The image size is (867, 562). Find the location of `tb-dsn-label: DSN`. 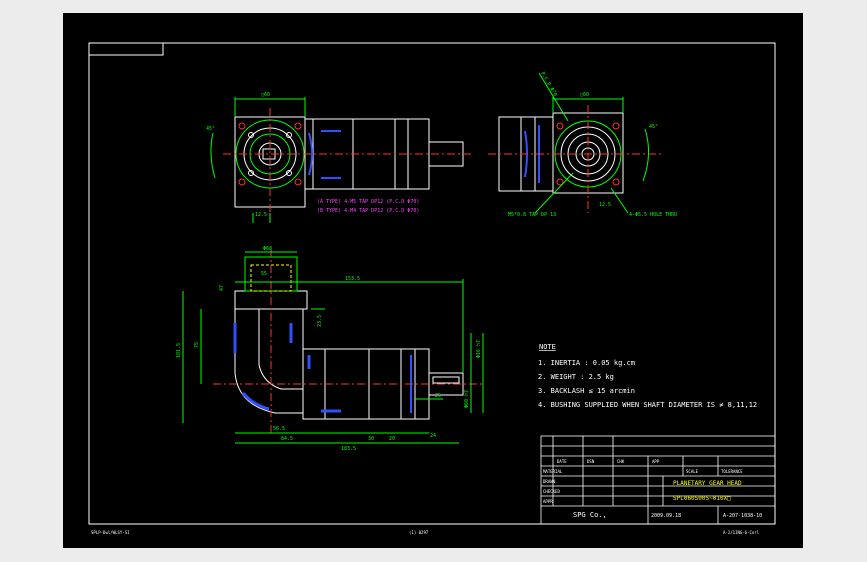

tb-dsn-label: DSN is located at coordinates (591, 461).